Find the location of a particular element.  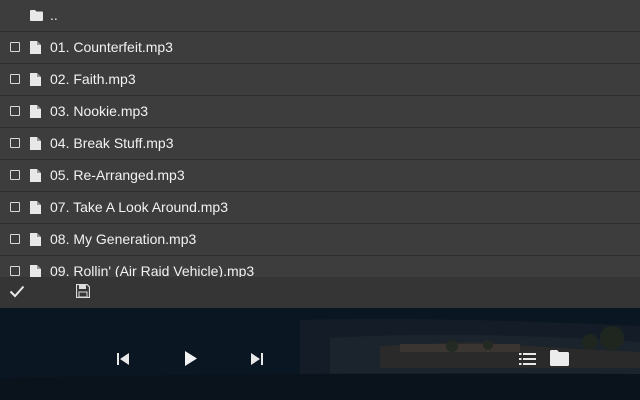

check-icon is located at coordinates (17, 291).